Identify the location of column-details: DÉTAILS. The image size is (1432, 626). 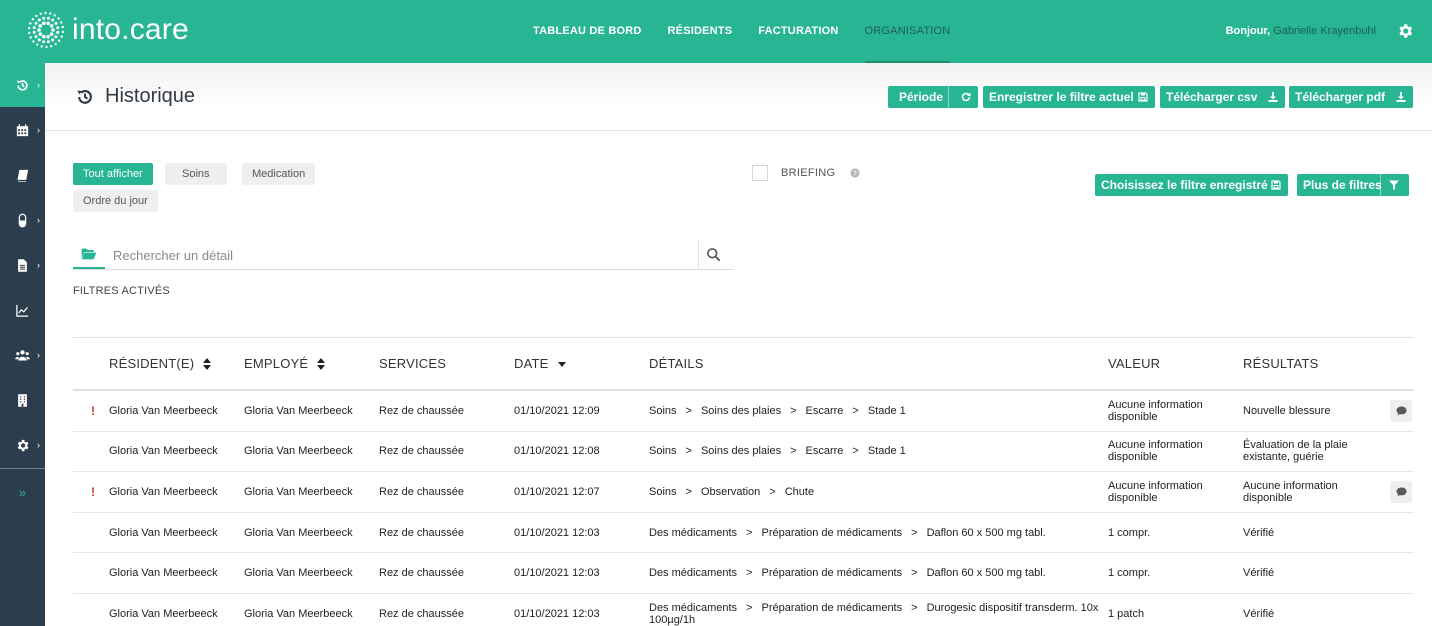
(676, 363).